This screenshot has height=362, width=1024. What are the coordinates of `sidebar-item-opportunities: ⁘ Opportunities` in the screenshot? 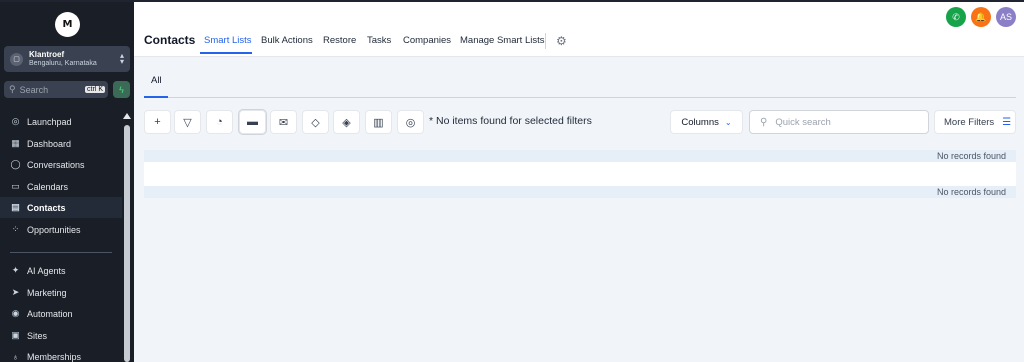 It's located at (61, 229).